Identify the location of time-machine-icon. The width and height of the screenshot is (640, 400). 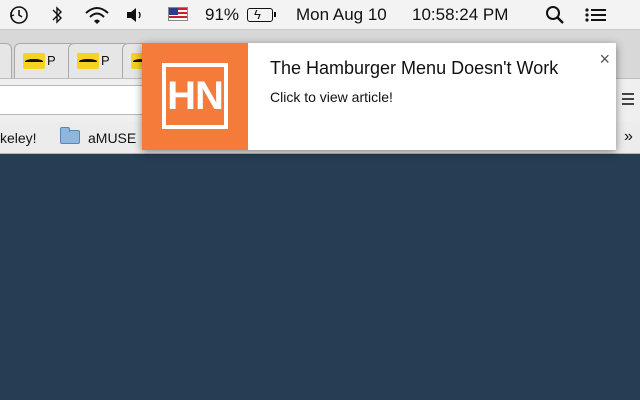
(19, 15).